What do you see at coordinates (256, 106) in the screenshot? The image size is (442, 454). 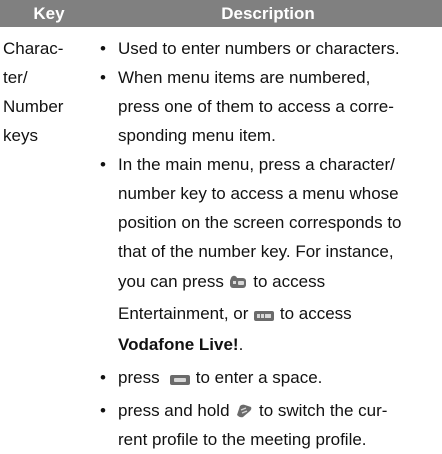 I see `bullet-line: press one of them to access a corre-` at bounding box center [256, 106].